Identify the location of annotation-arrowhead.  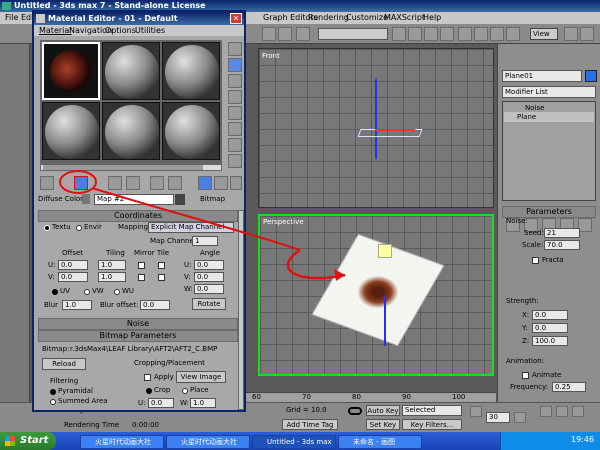
(339, 275).